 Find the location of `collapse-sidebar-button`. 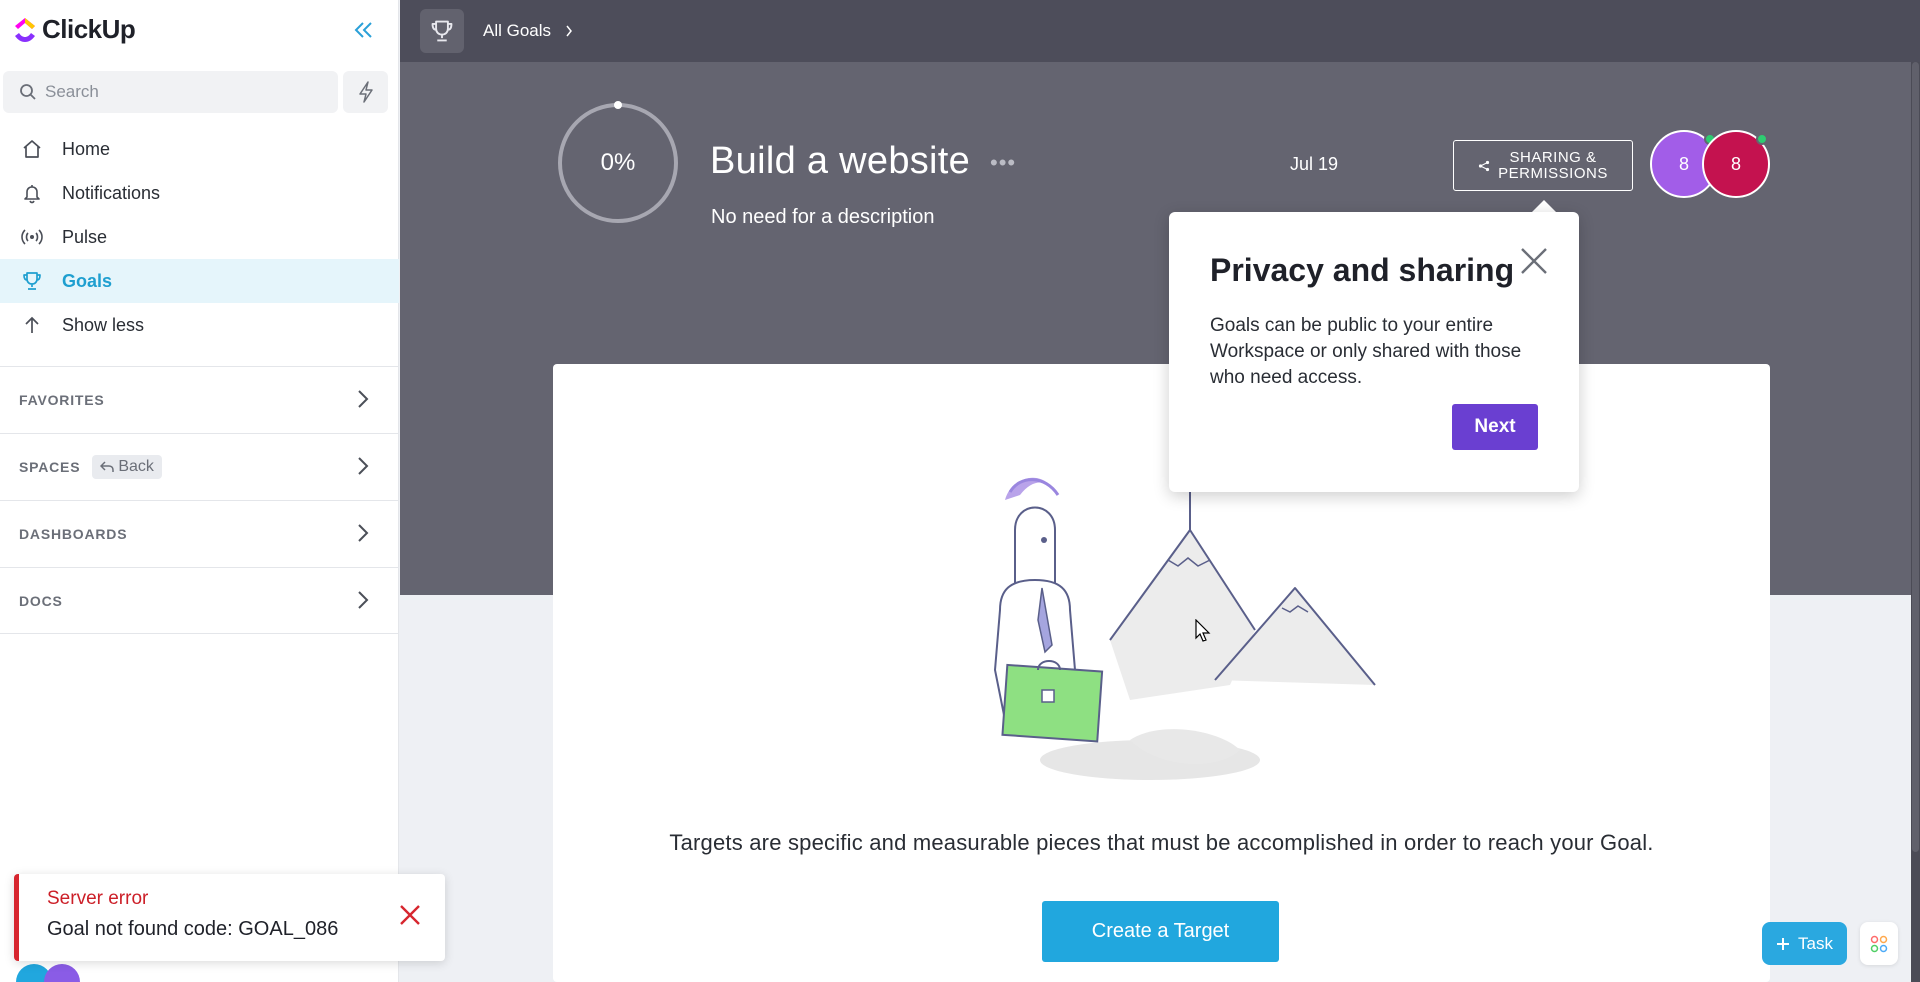

collapse-sidebar-button is located at coordinates (364, 30).